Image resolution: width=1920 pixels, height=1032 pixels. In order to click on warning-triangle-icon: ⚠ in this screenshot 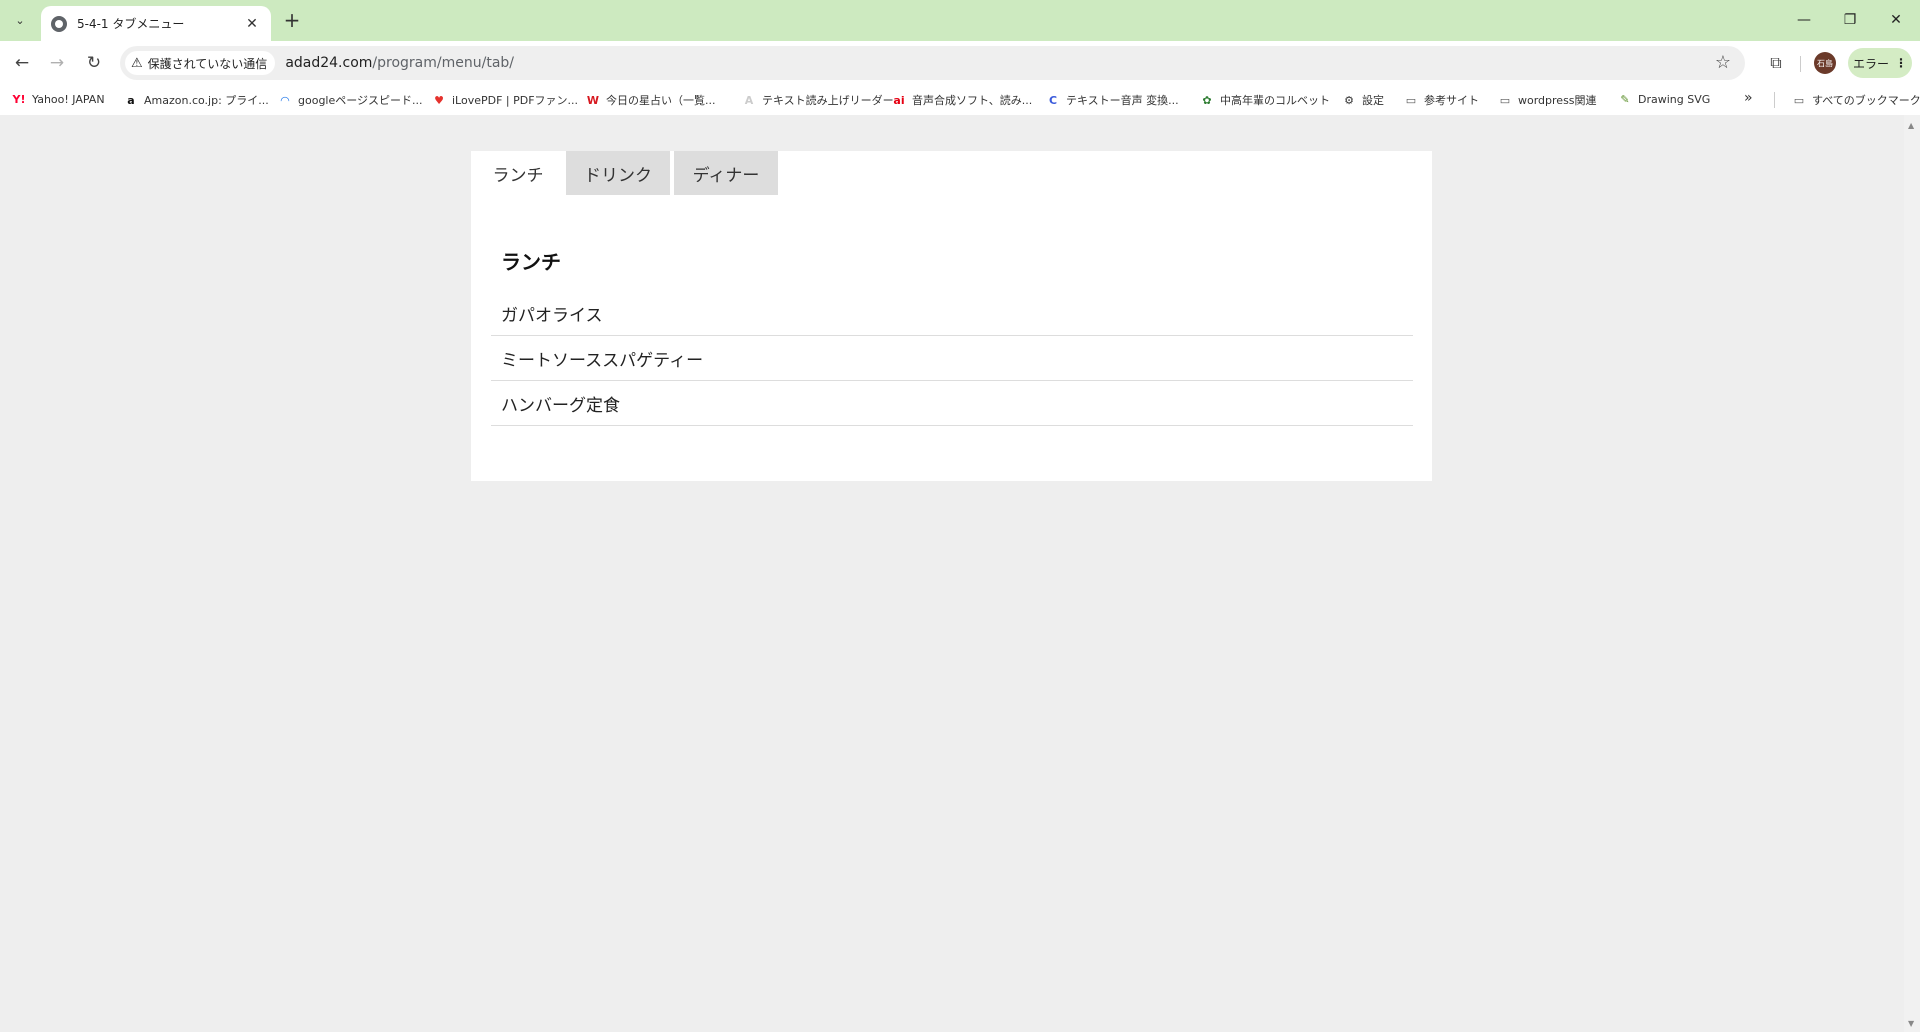, I will do `click(137, 63)`.